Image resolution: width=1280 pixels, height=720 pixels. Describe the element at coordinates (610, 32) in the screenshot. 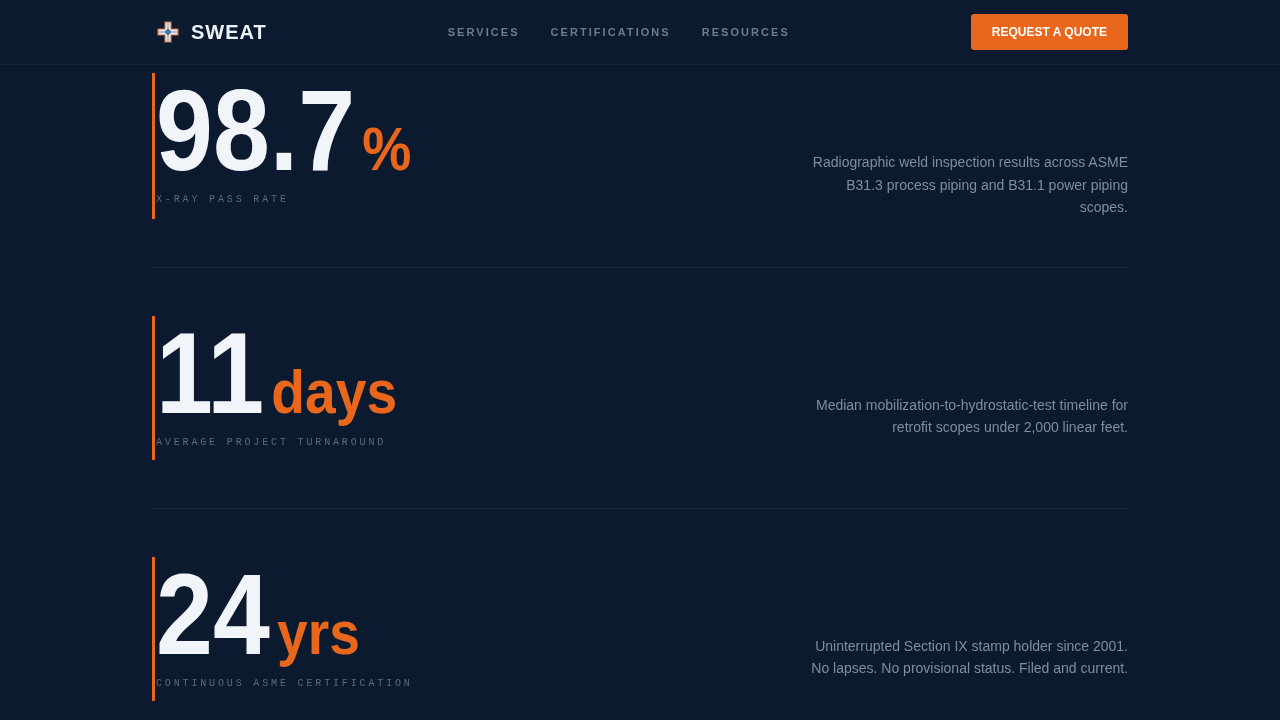

I see `nav-link: CERTIFICATIONS` at that location.